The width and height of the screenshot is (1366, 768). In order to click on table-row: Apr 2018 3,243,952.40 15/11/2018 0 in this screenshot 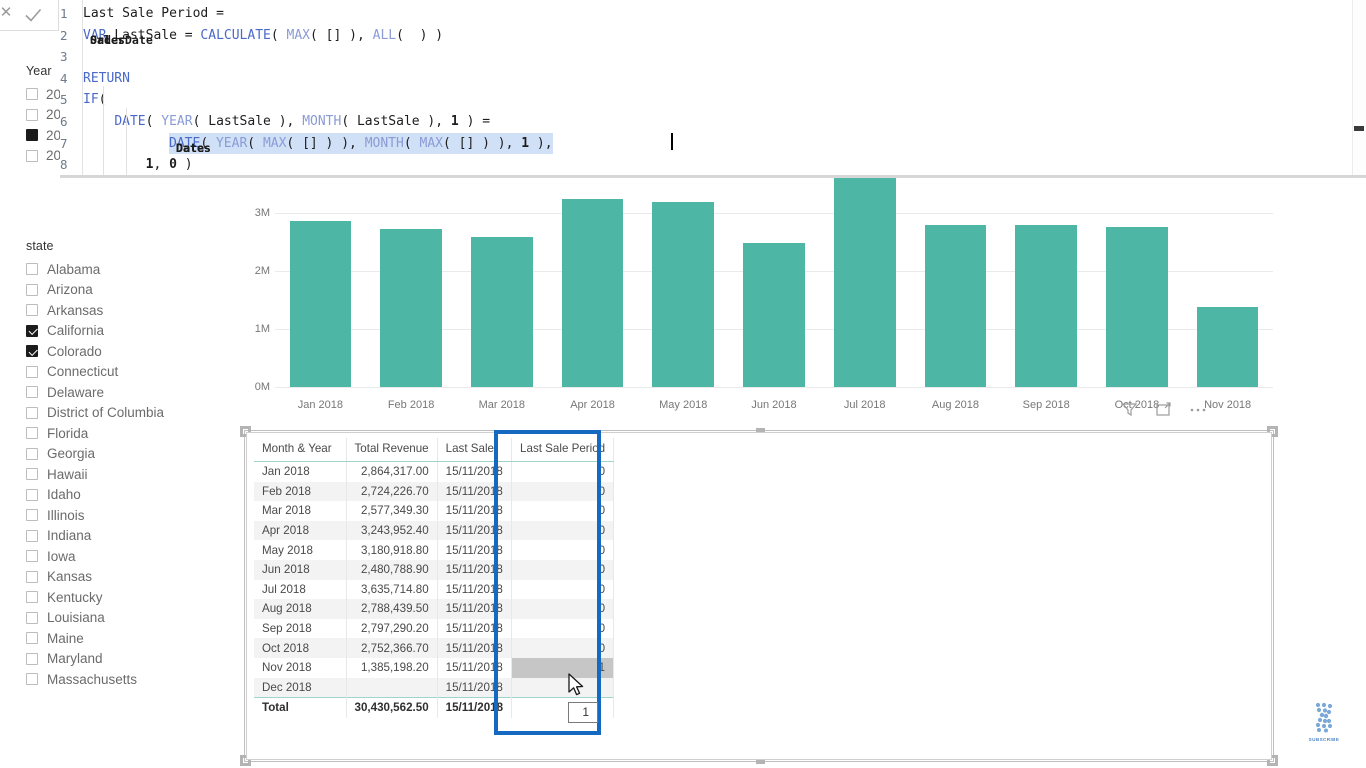, I will do `click(434, 530)`.